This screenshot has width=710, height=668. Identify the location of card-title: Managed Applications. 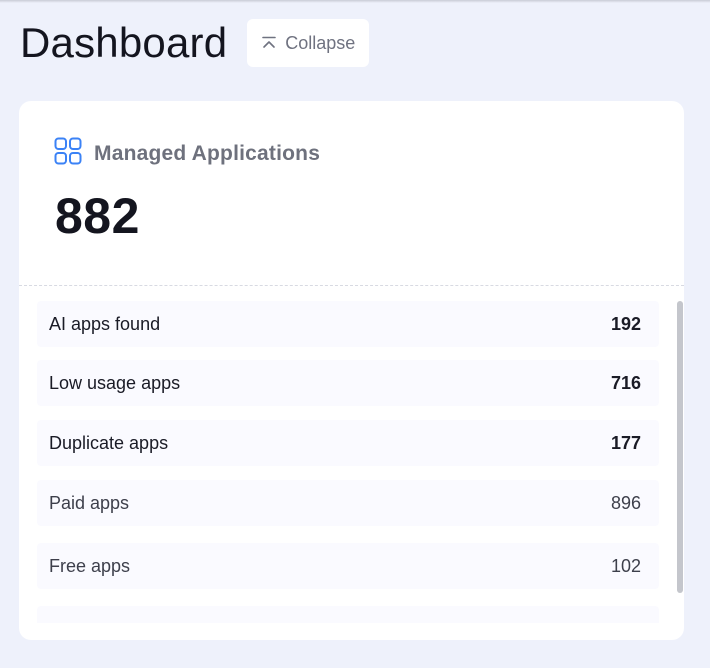
(207, 153).